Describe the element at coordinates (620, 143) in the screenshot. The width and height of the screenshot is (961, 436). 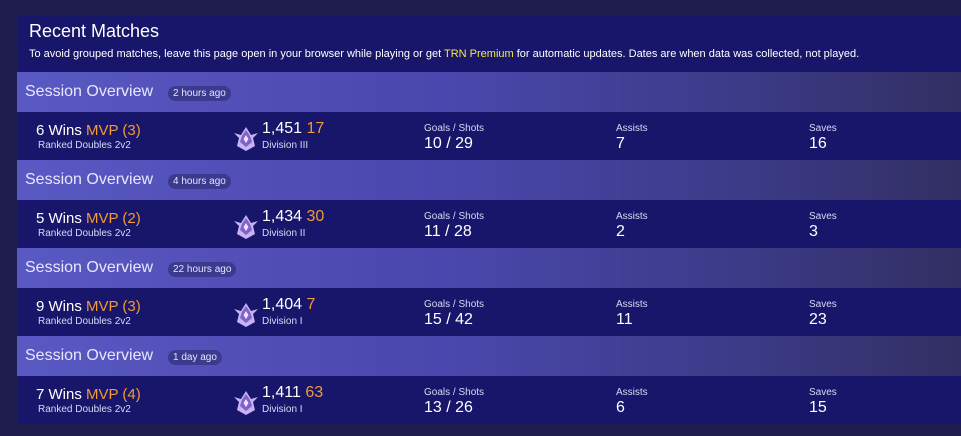
I see `assists-value: 7` at that location.